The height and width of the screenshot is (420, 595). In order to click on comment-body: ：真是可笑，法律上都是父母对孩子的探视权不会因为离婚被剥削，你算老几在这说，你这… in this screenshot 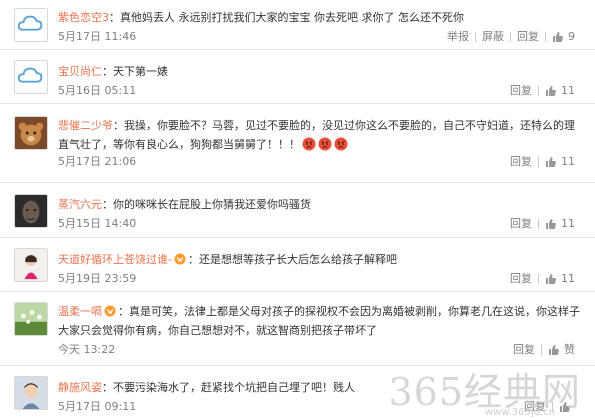, I will do `click(319, 321)`.